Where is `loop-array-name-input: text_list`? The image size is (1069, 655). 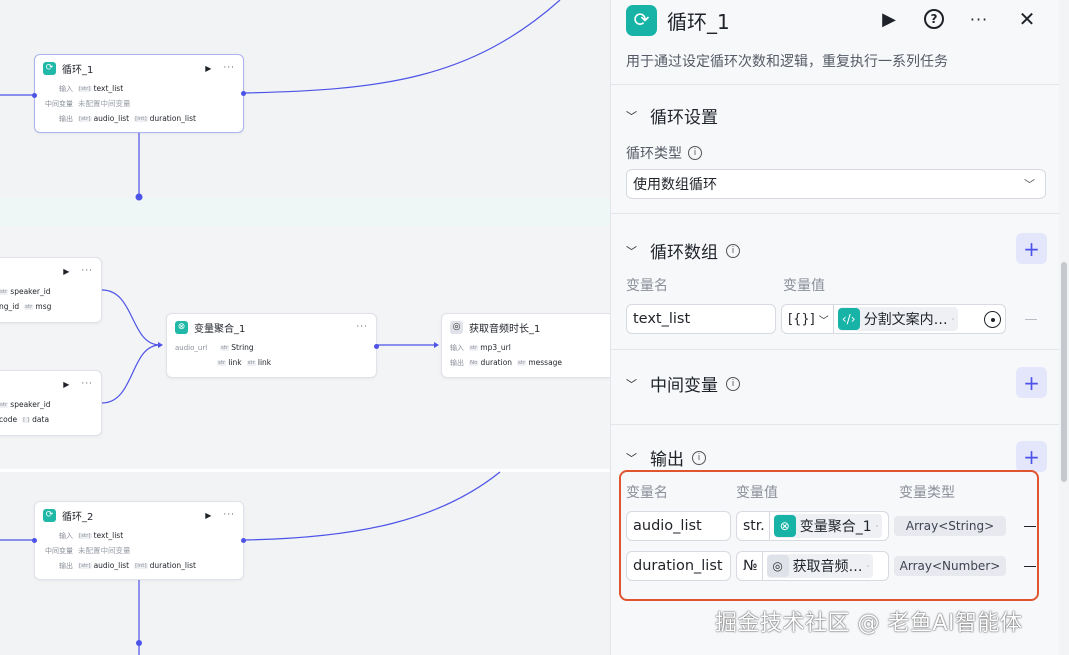 loop-array-name-input: text_list is located at coordinates (701, 319).